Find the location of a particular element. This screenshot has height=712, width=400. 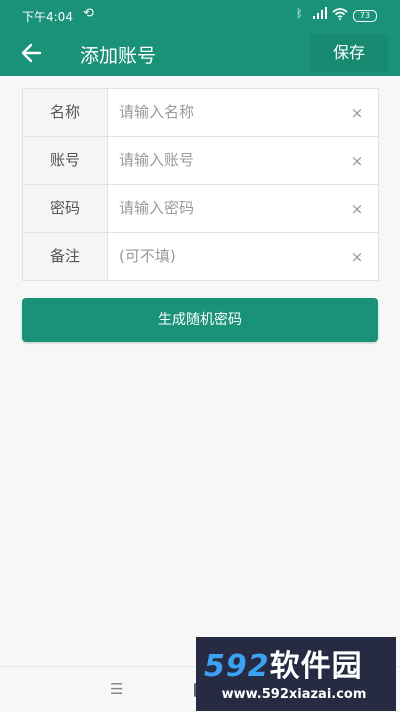

watermark-url: www.592xiazai.com is located at coordinates (294, 694).